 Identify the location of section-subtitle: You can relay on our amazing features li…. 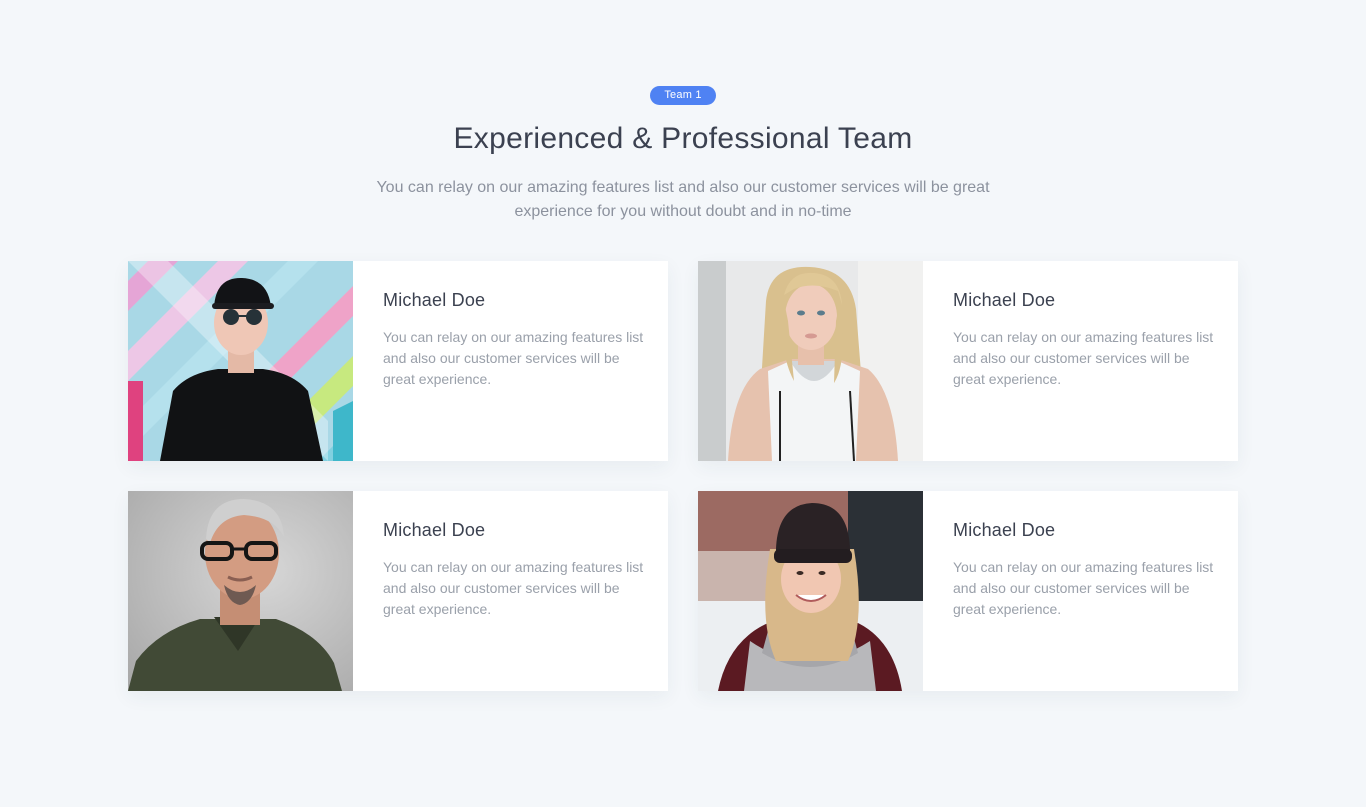
(683, 199).